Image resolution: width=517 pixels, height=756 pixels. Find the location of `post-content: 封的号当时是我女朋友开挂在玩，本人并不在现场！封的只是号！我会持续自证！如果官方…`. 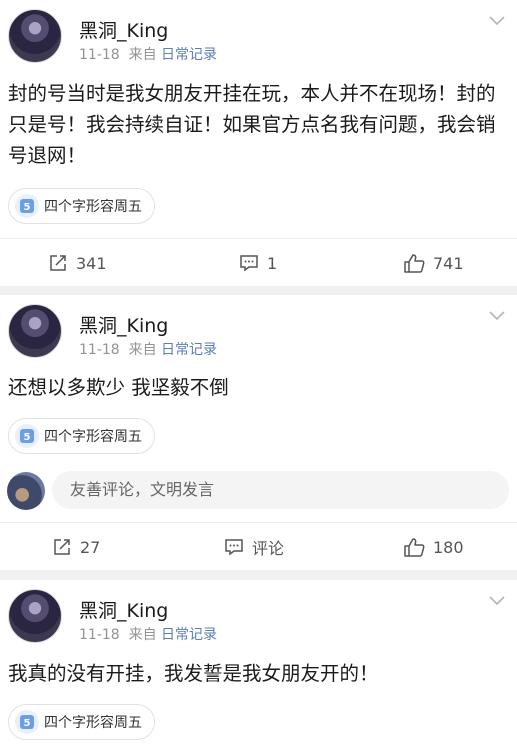

post-content: 封的号当时是我女朋友开挂在玩，本人并不在现场！封的只是号！我会持续自证！如果官方… is located at coordinates (252, 124).